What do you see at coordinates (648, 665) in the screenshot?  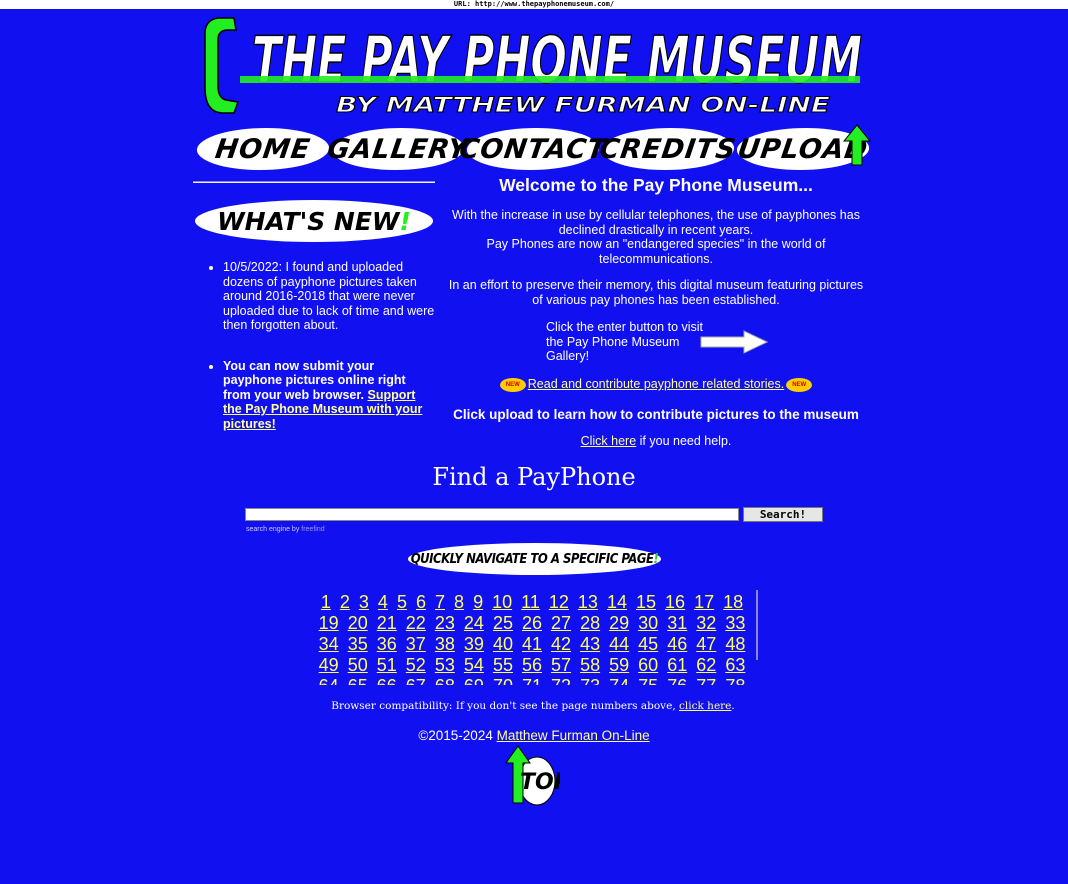 I see `page-link: 60` at bounding box center [648, 665].